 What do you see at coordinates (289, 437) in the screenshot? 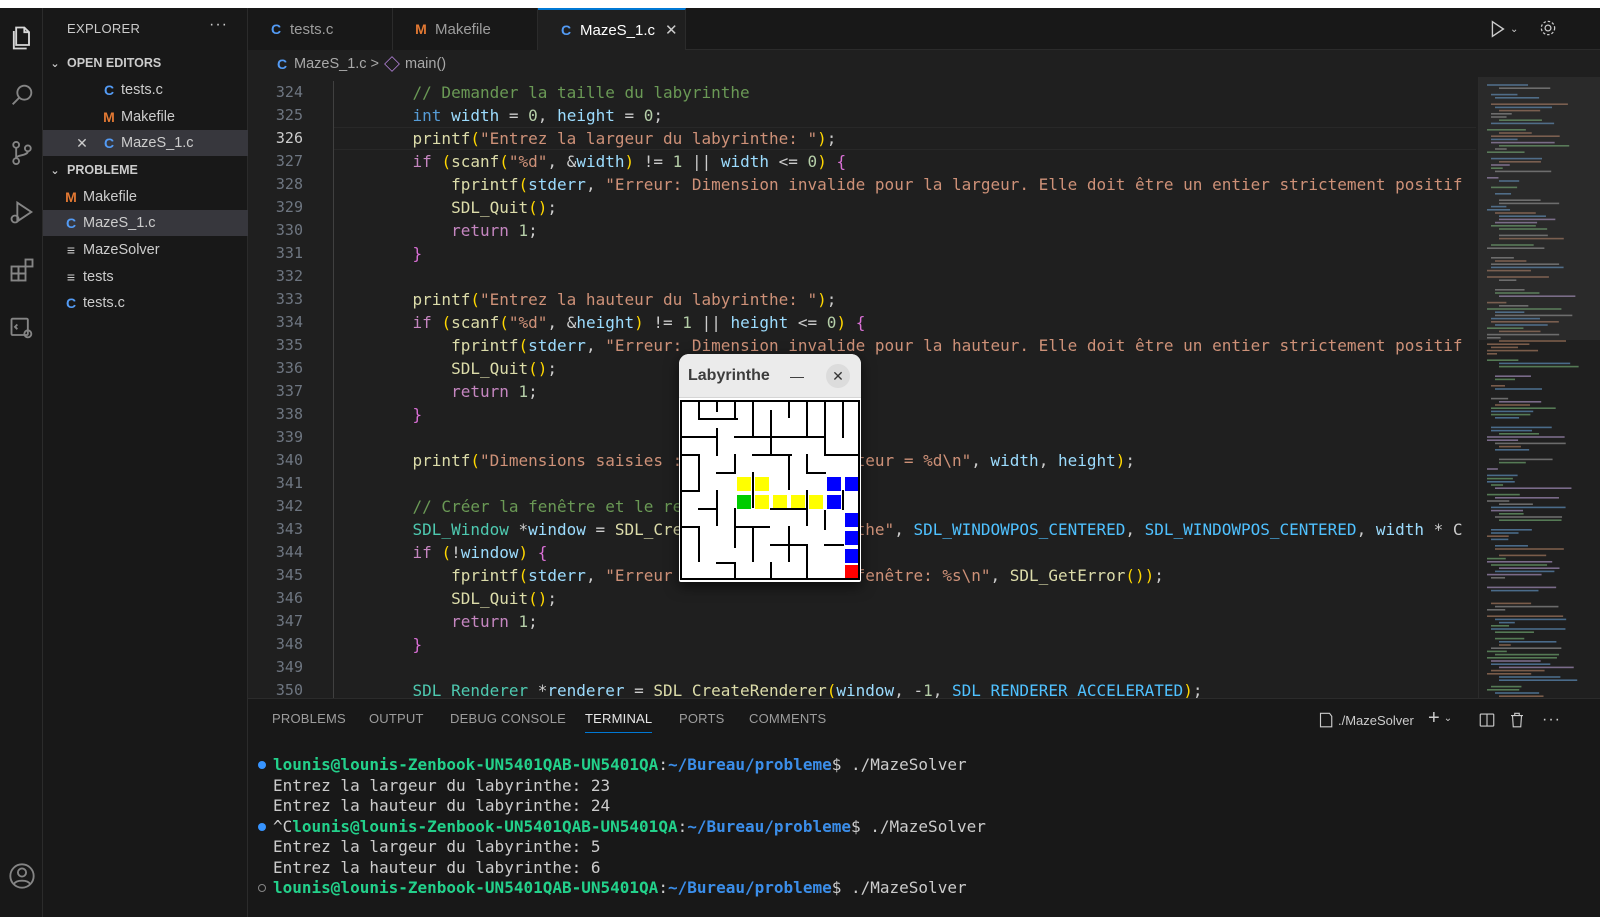
I see `line-number: 339` at bounding box center [289, 437].